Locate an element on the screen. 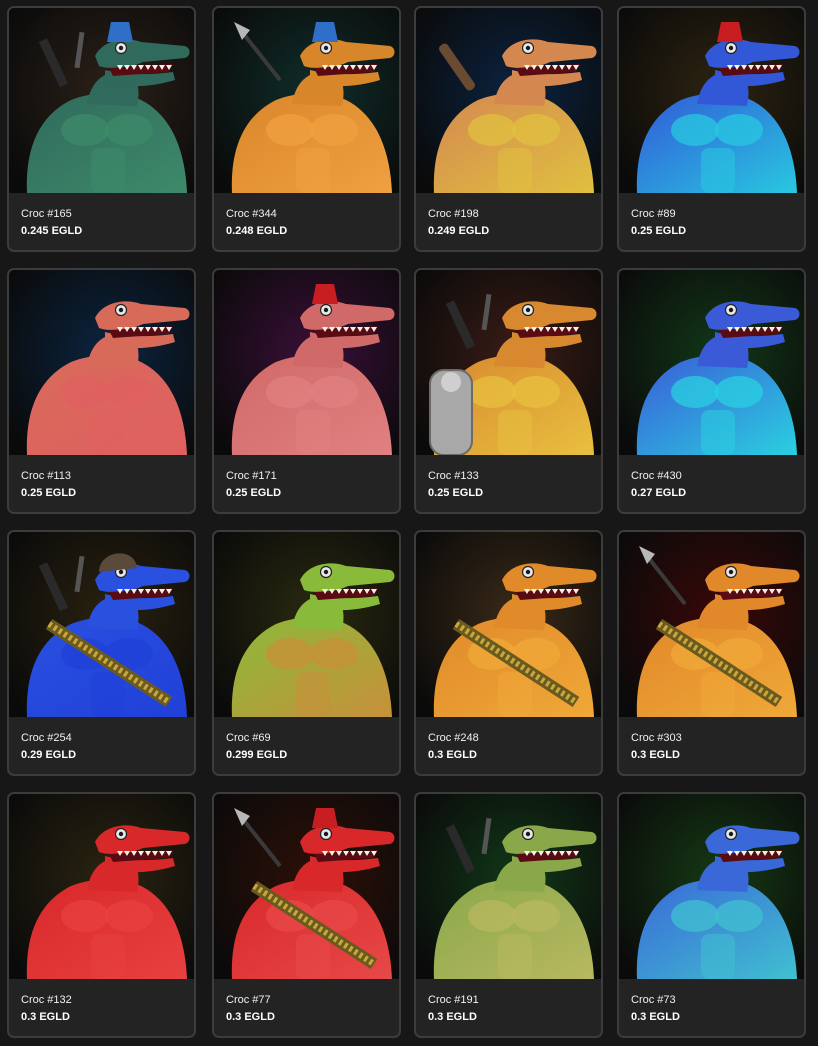 The width and height of the screenshot is (818, 1046). nft-card: Croc #191 0.3 EGLD is located at coordinates (508, 915).